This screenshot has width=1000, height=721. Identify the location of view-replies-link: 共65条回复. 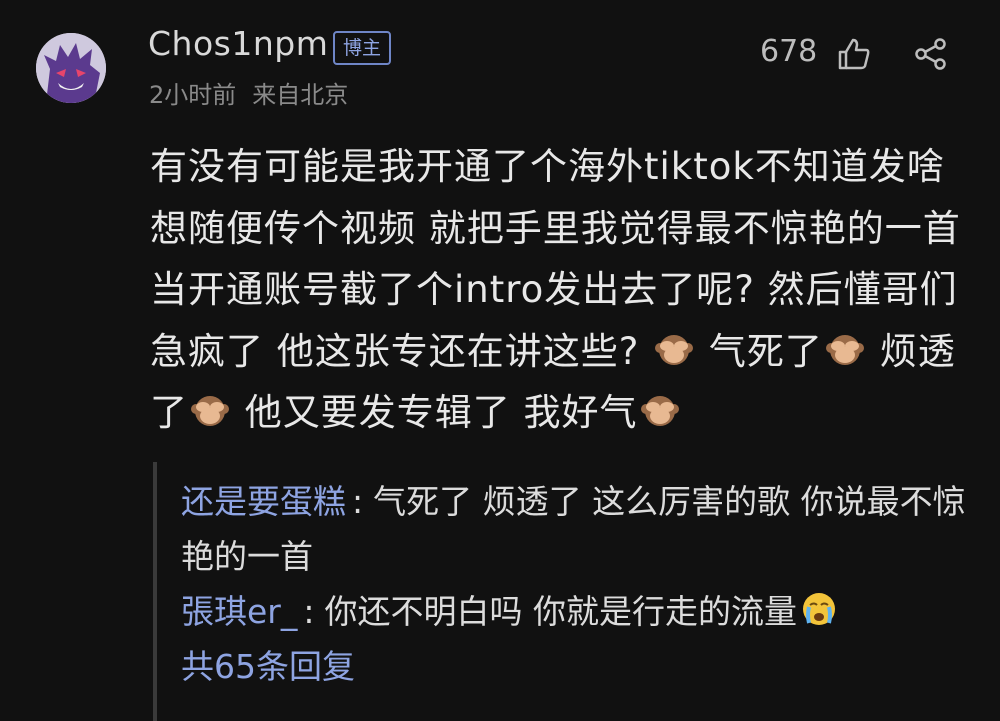
(576, 666).